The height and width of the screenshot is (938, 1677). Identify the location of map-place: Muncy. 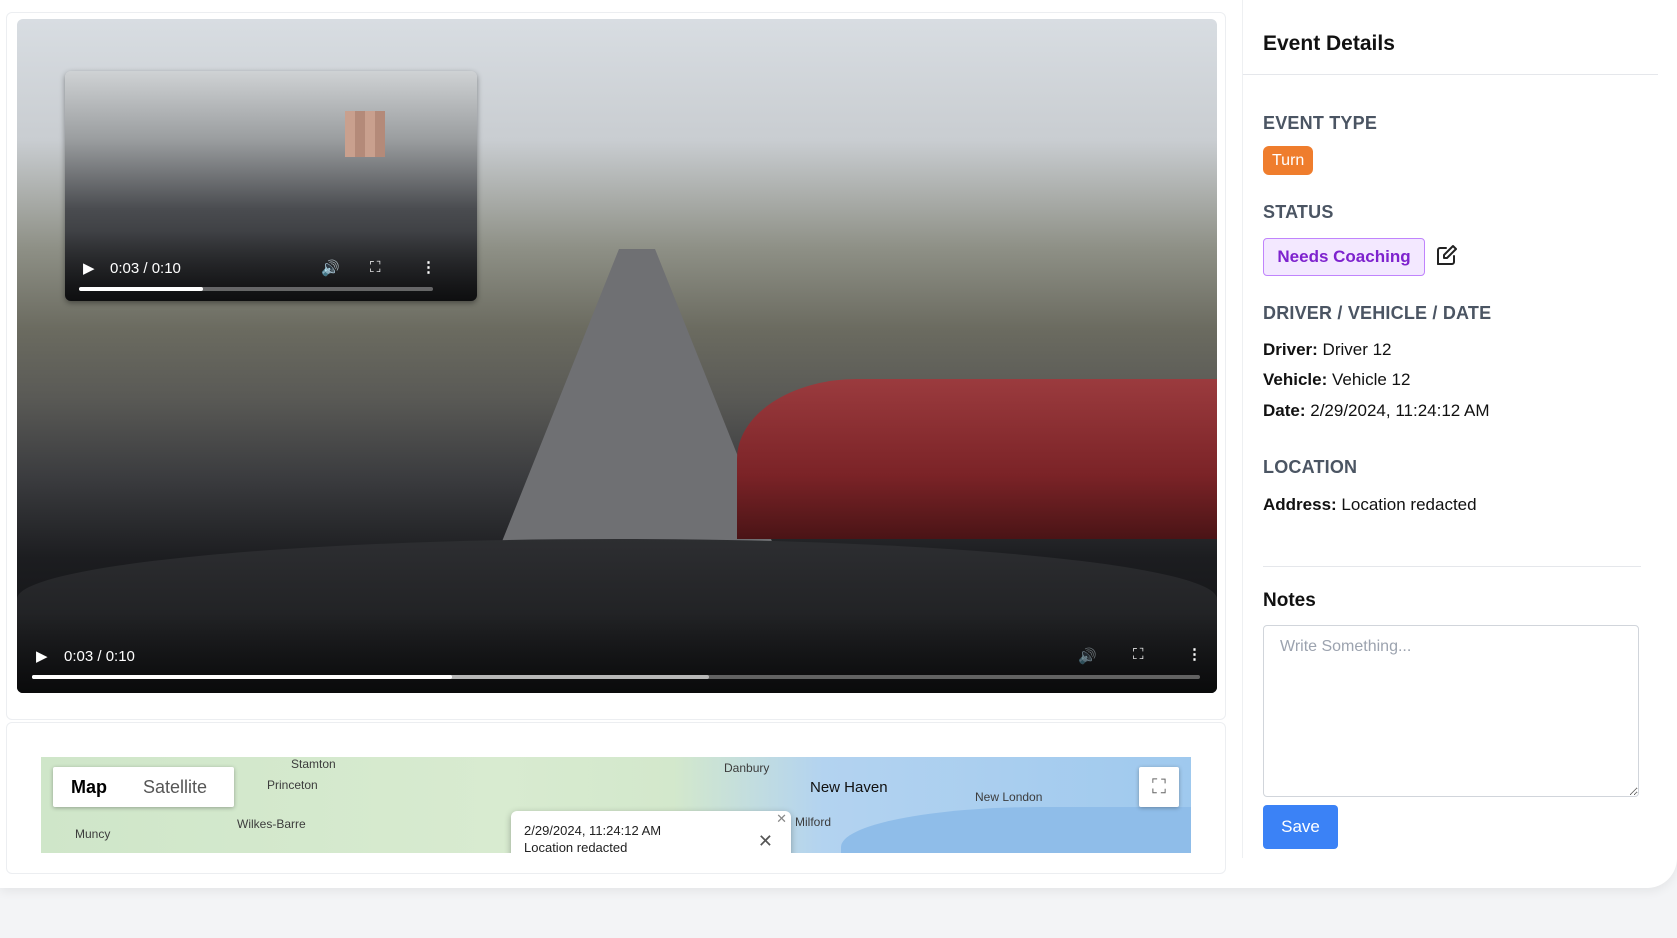
(93, 834).